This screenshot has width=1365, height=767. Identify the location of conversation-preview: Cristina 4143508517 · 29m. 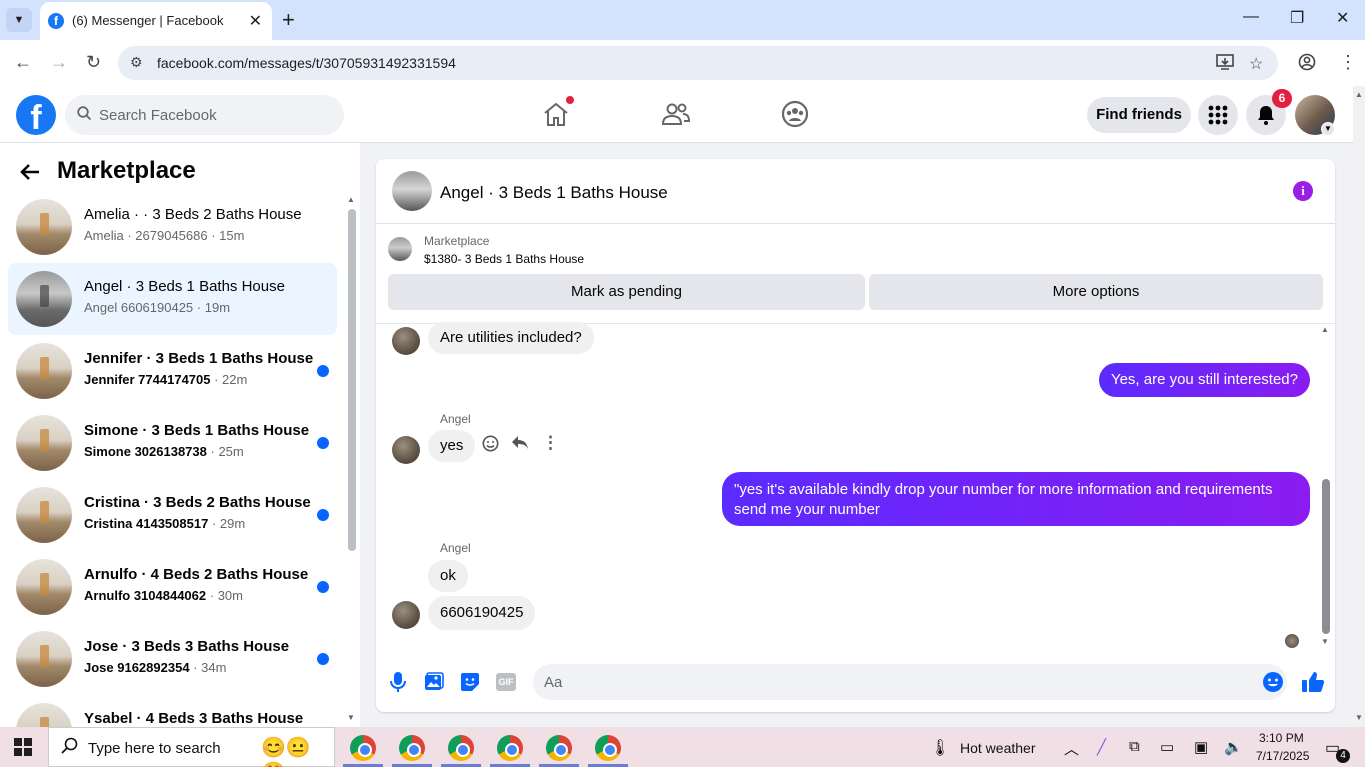
(165, 523).